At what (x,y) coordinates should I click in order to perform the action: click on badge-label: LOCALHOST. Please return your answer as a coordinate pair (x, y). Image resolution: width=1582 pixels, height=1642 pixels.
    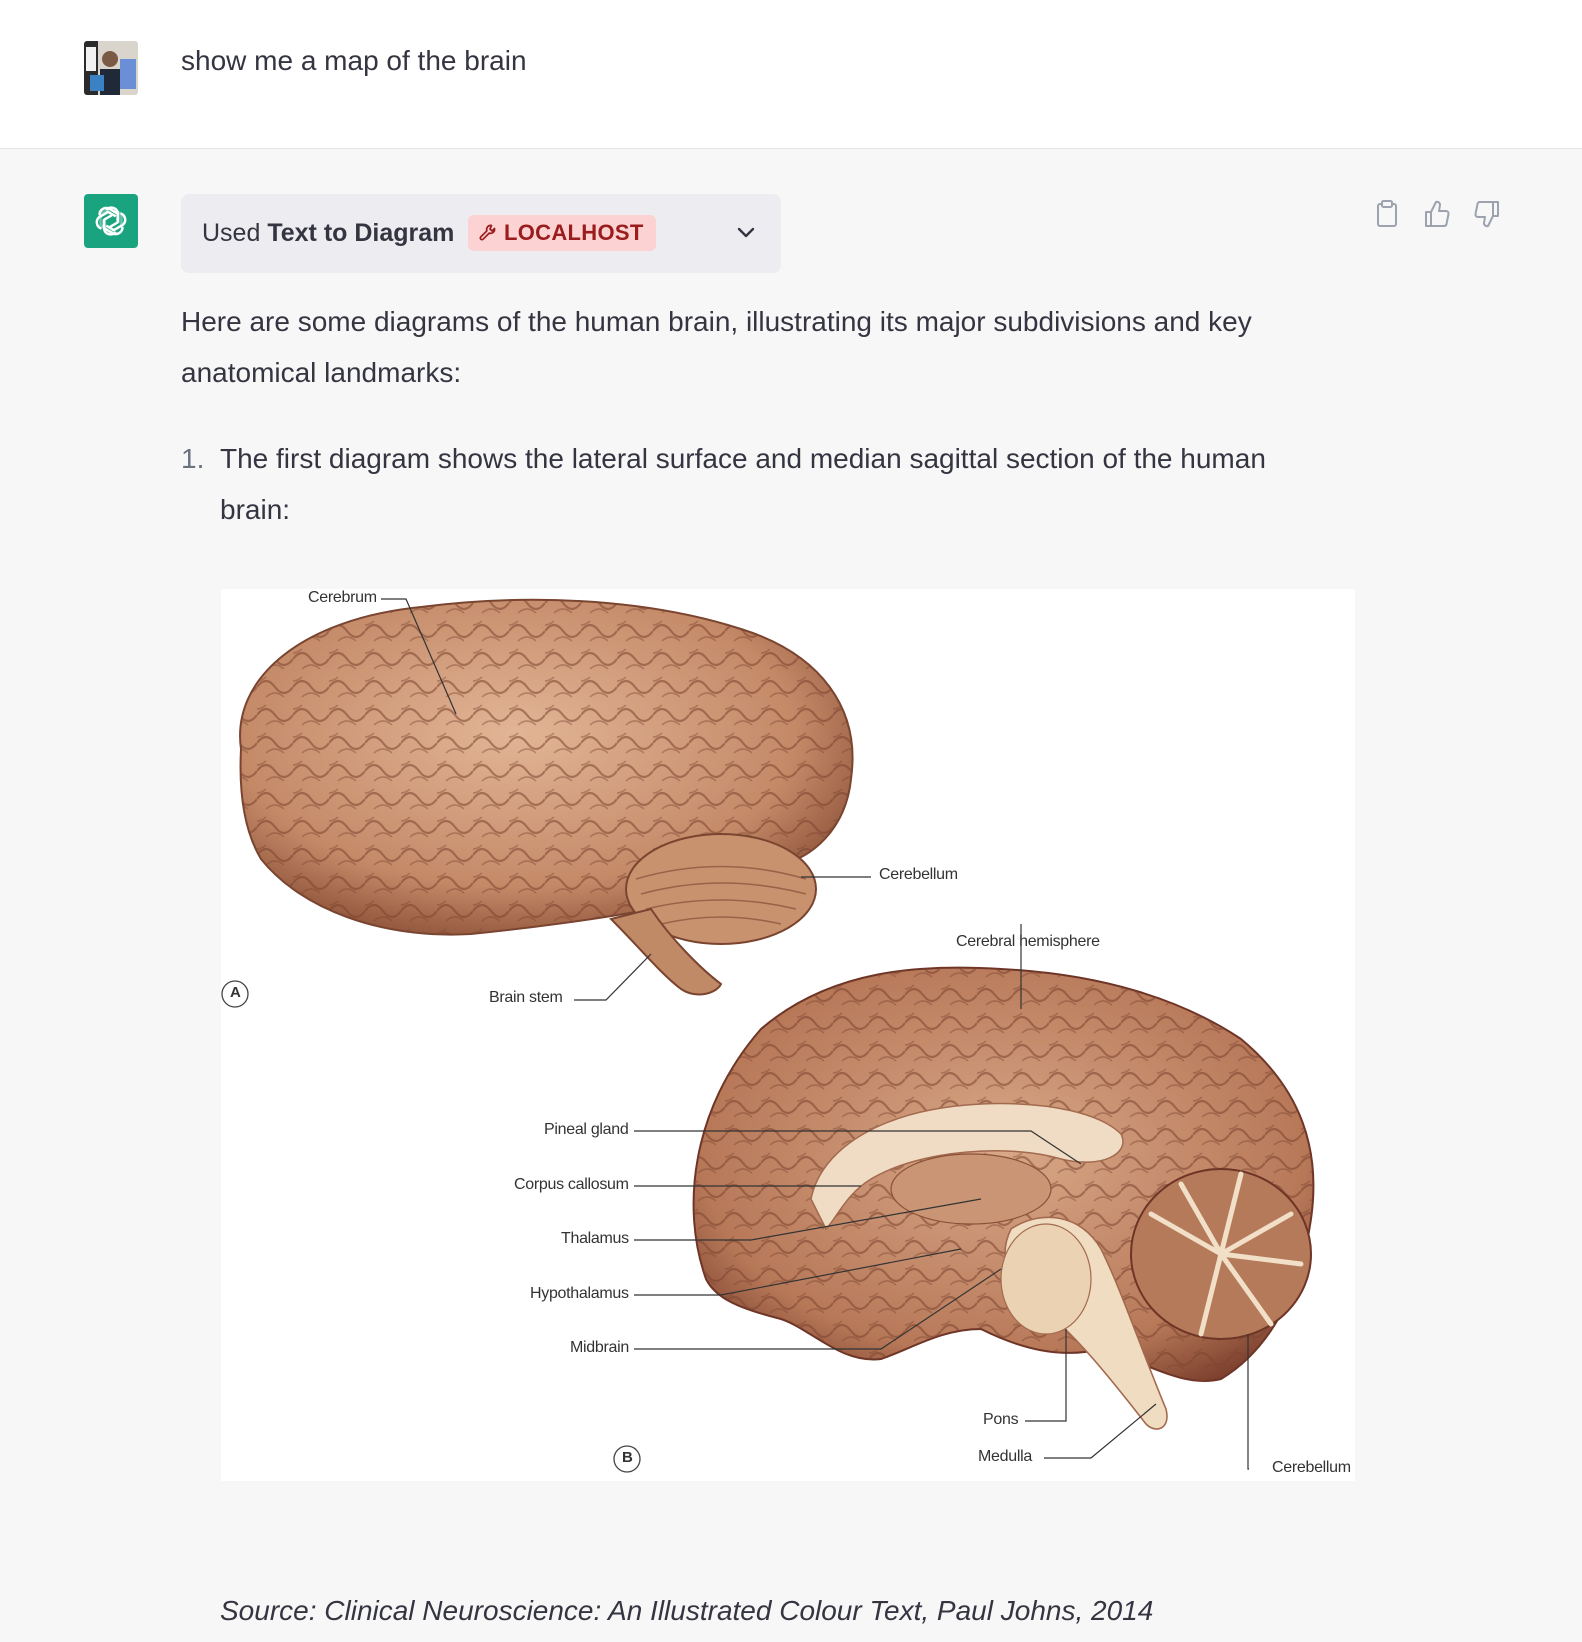
    Looking at the image, I should click on (574, 232).